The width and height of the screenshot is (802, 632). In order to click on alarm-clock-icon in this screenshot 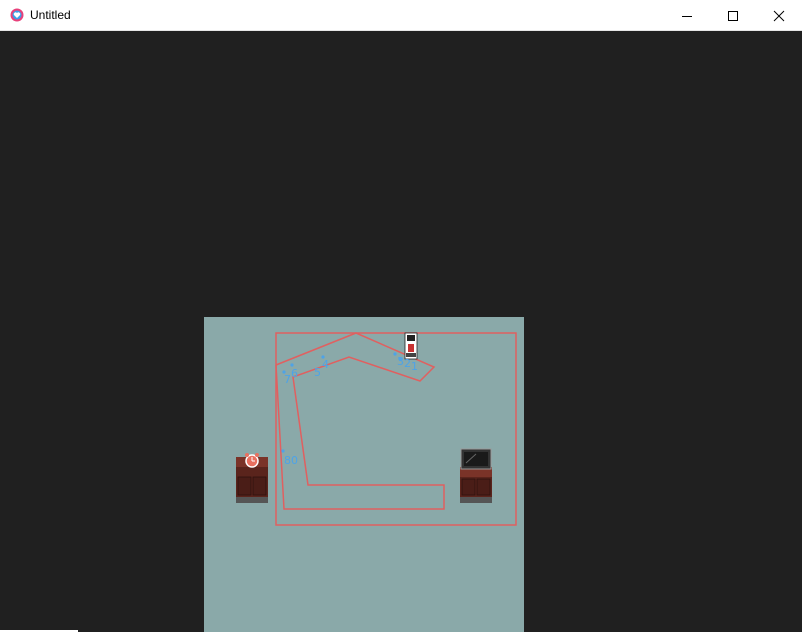, I will do `click(252, 460)`.